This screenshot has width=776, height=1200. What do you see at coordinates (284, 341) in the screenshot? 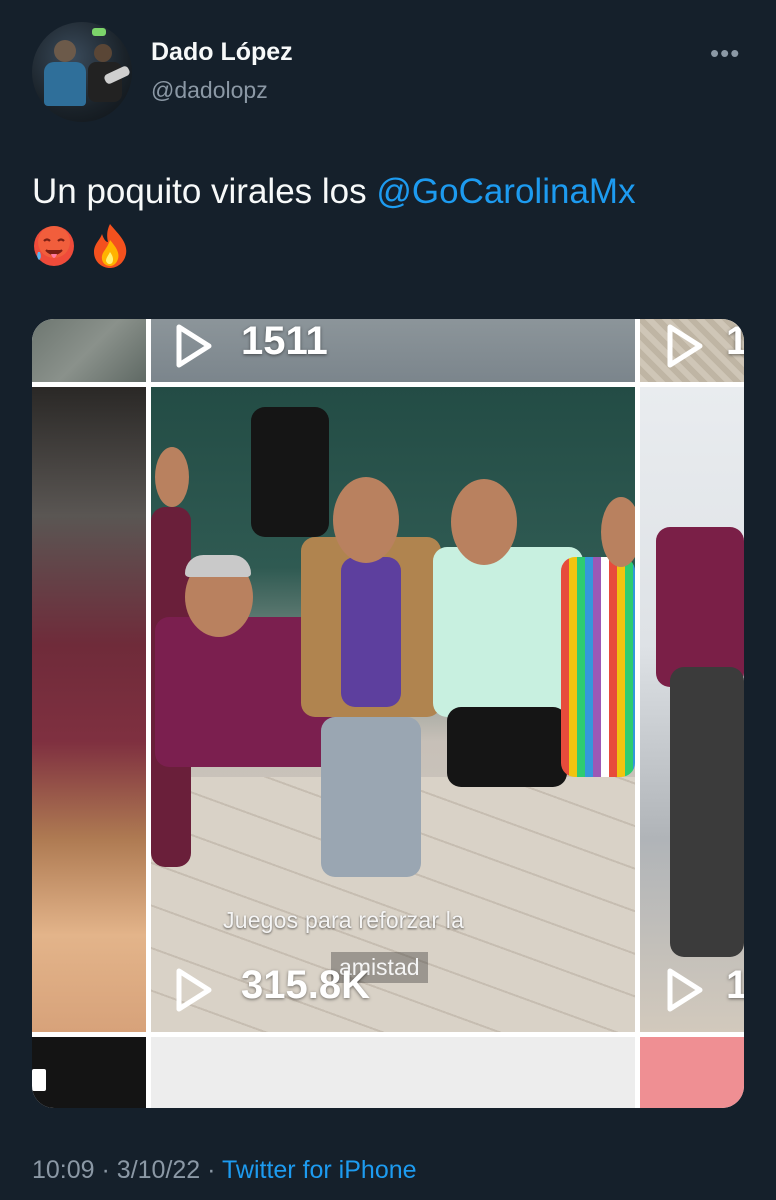
I see `view-count: 1511` at bounding box center [284, 341].